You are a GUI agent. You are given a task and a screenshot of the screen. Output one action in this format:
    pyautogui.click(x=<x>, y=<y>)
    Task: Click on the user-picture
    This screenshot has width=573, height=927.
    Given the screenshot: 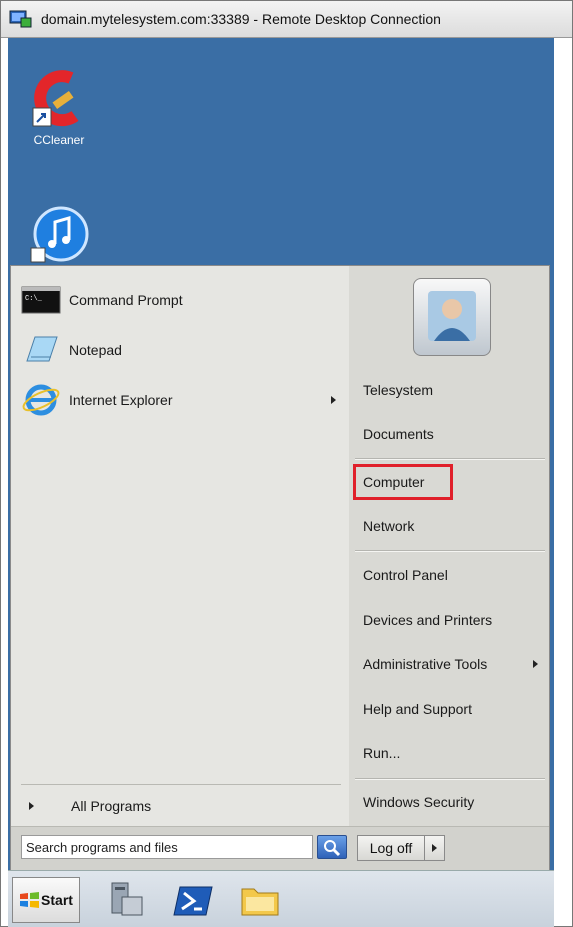 What is the action you would take?
    pyautogui.click(x=452, y=317)
    